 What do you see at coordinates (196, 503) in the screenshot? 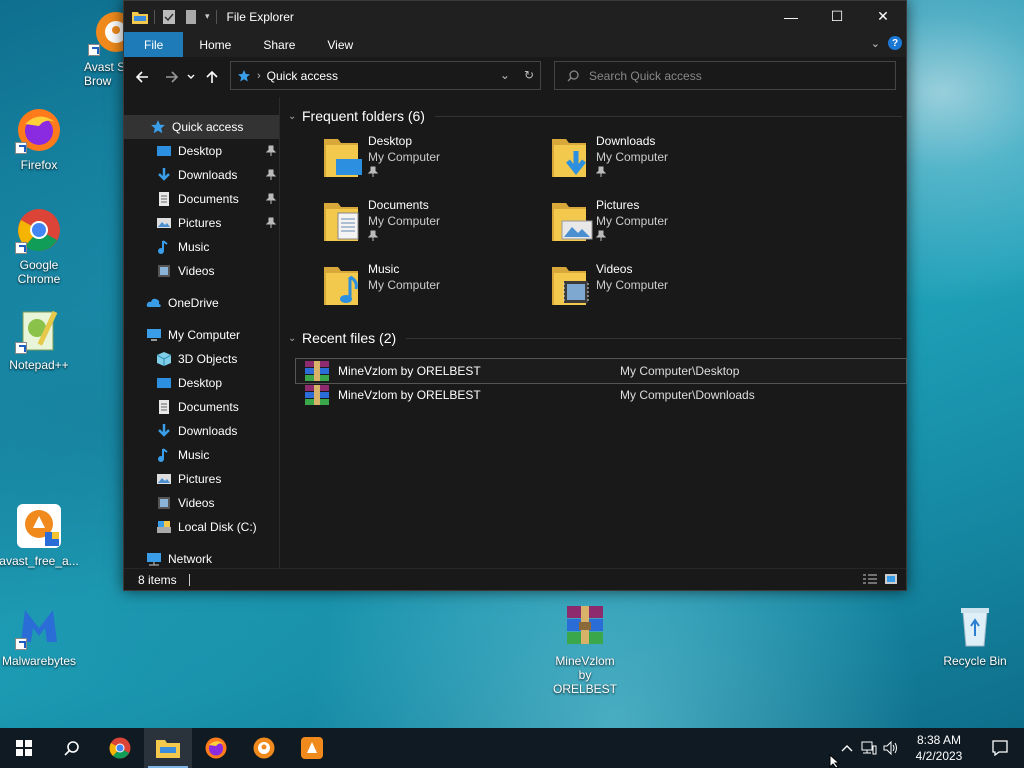
I see `sidebar-item-label: Videos` at bounding box center [196, 503].